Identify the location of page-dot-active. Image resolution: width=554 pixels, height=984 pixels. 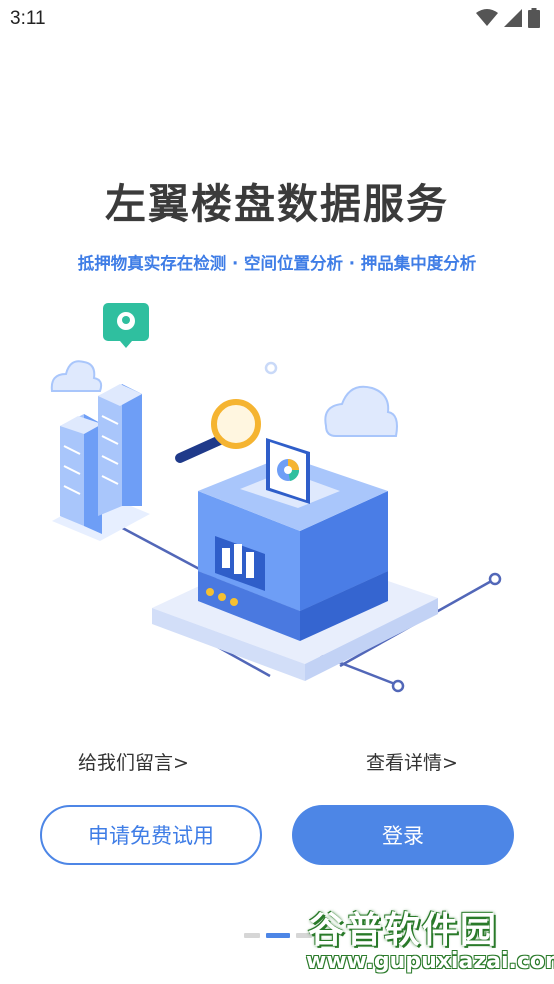
(278, 935).